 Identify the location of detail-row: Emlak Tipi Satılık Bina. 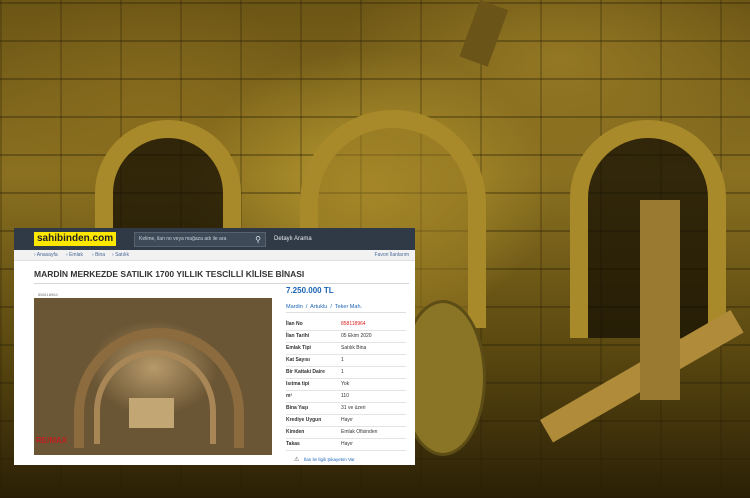
(346, 349).